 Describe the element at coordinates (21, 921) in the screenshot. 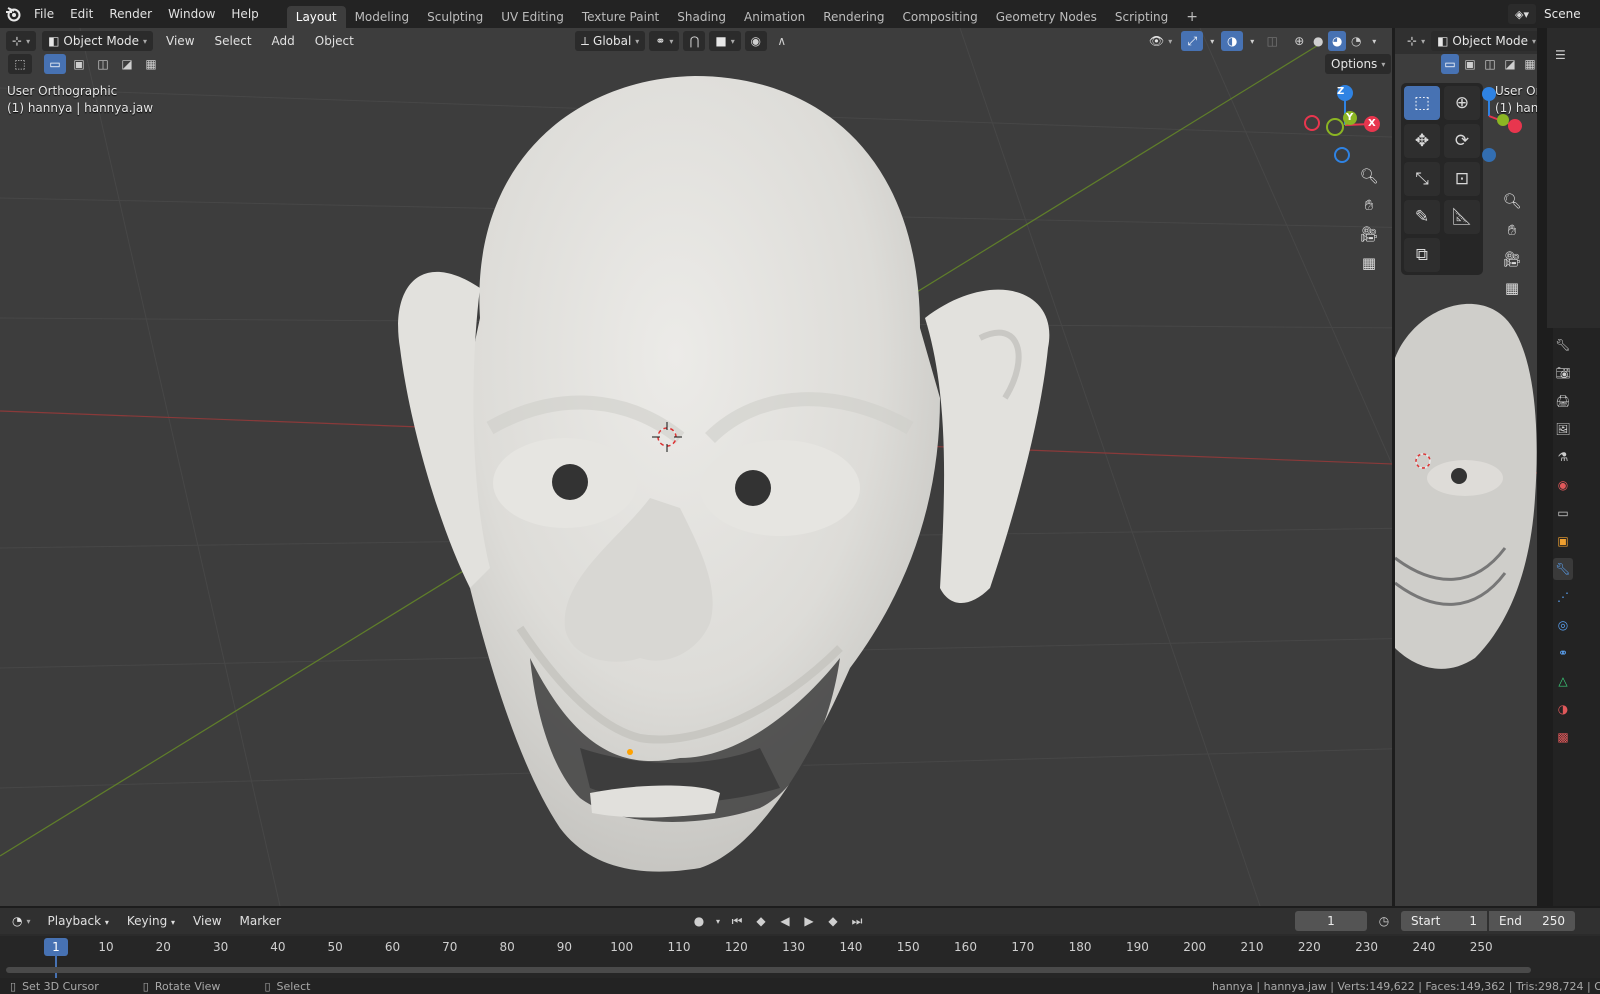

I see `timeline-editor-type-dropdown: ◔ ▾` at that location.